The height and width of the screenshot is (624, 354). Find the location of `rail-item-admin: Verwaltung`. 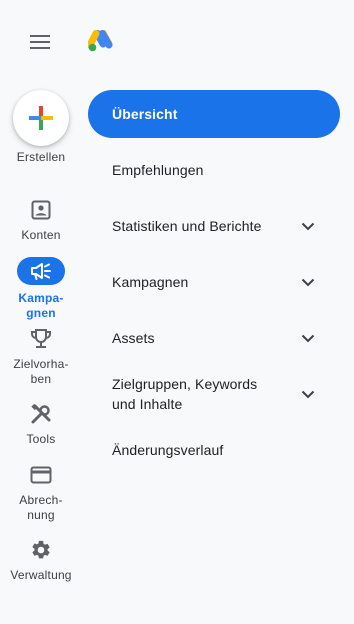

rail-item-admin: Verwaltung is located at coordinates (41, 560).